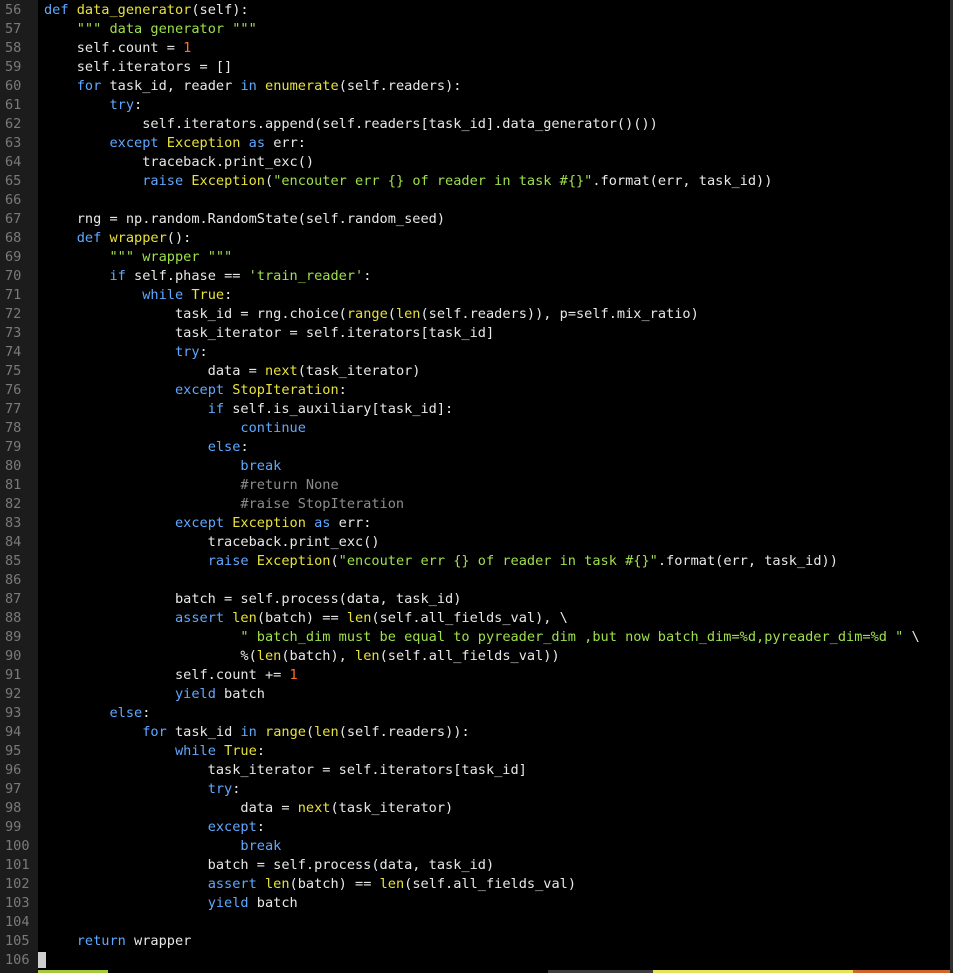 The width and height of the screenshot is (953, 973). I want to click on line-number: 58, so click(13, 48).